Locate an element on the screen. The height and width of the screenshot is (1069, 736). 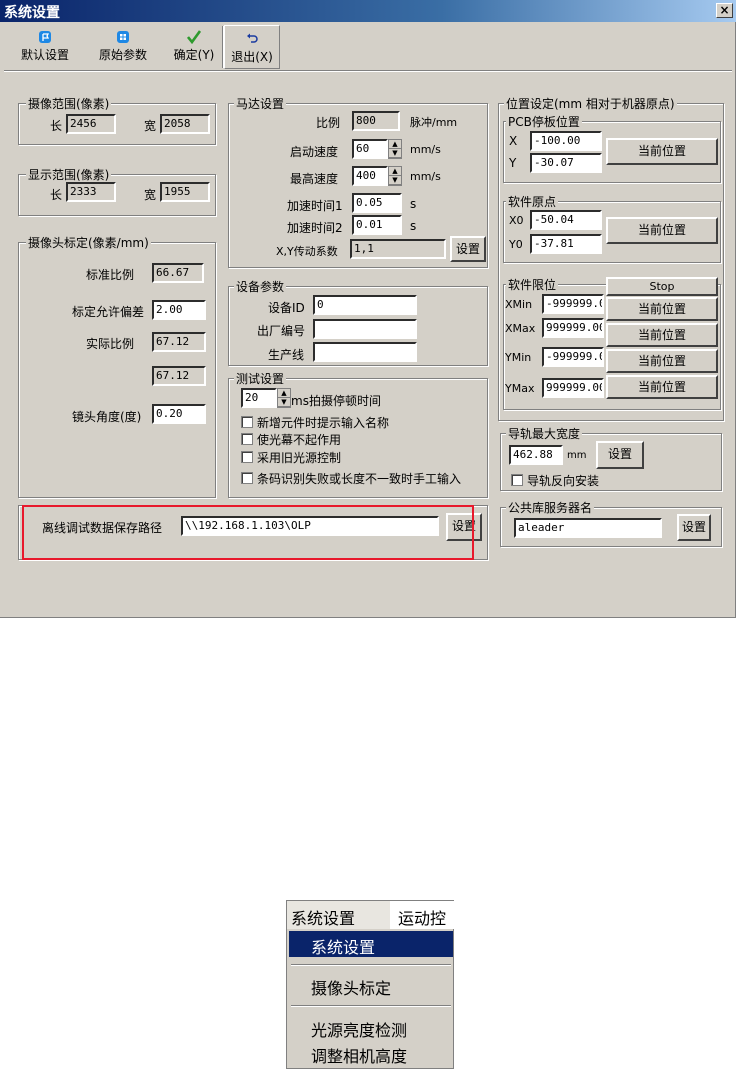
accel2-unit: s is located at coordinates (413, 226).